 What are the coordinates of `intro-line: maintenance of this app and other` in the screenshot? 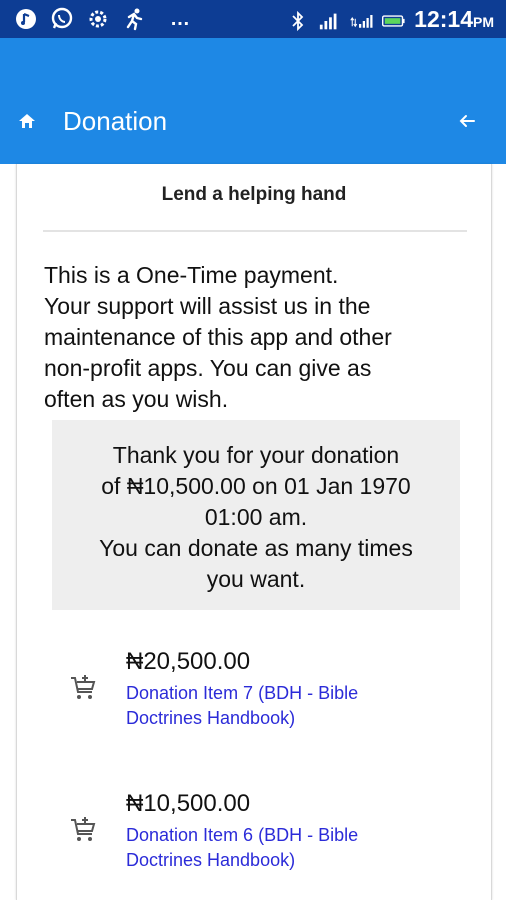 It's located at (218, 337).